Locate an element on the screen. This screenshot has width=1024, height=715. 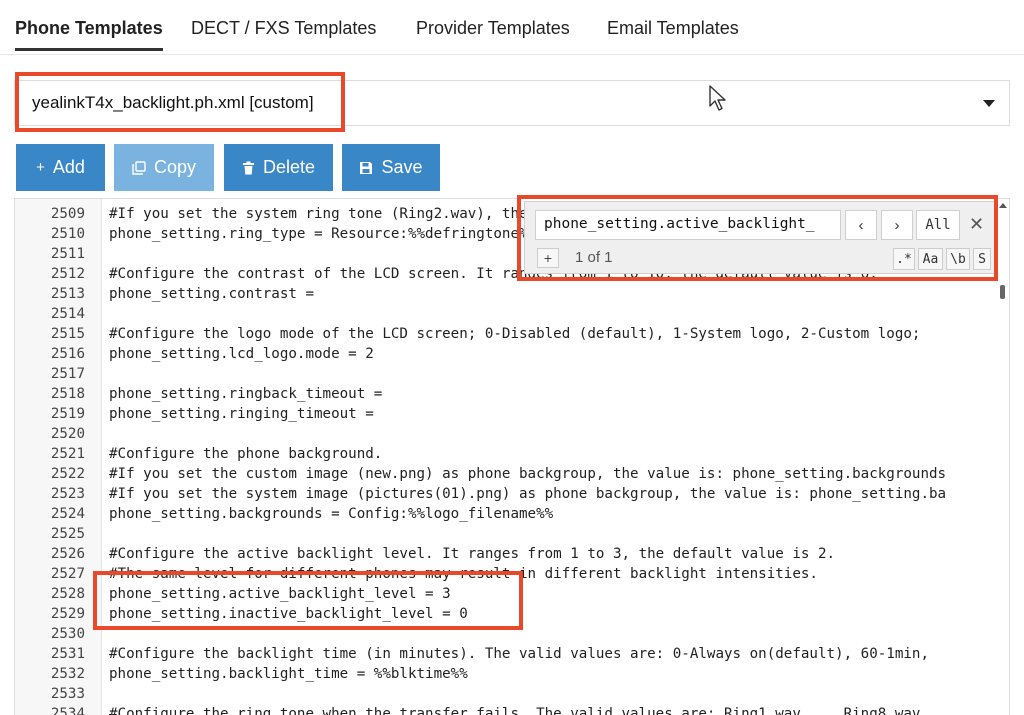
line-code: phone_setting.ringing_timeout = is located at coordinates (241, 414).